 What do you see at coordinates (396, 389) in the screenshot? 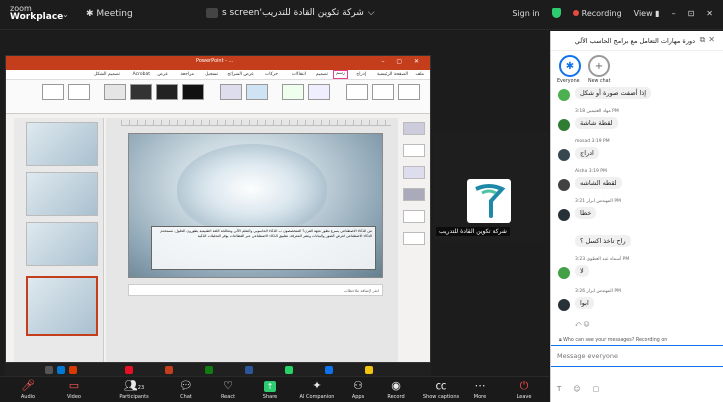
I see `record-button: ◉ Record` at bounding box center [396, 389].